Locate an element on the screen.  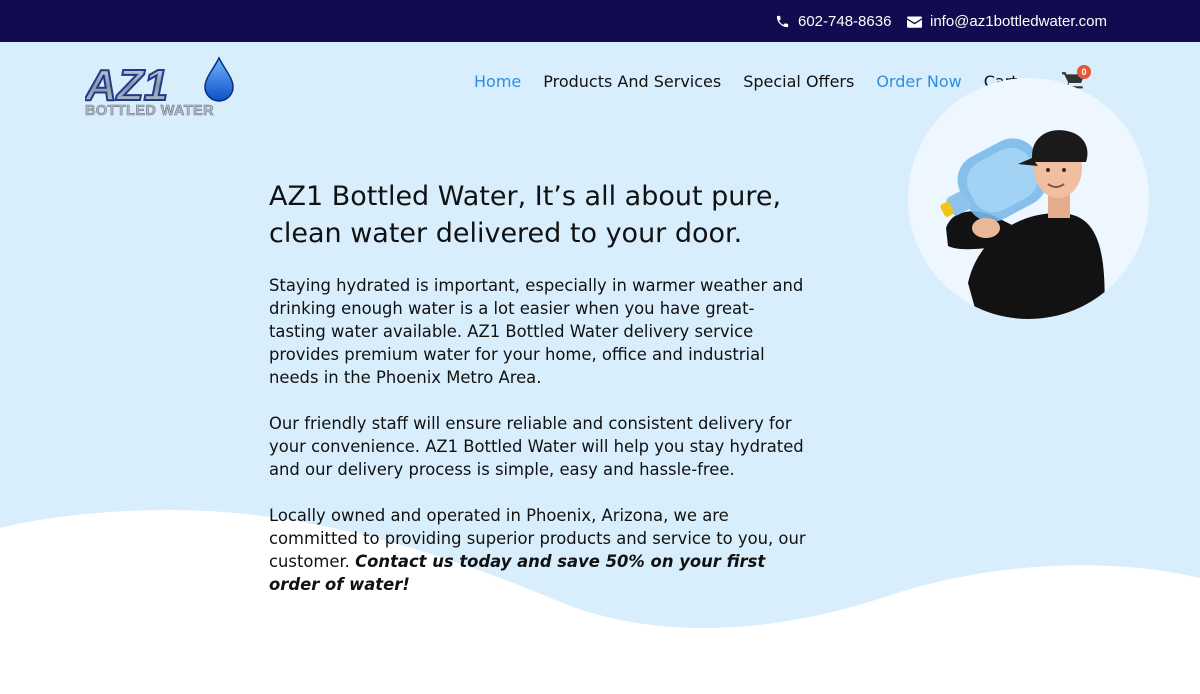
phone-icon is located at coordinates (782, 21).